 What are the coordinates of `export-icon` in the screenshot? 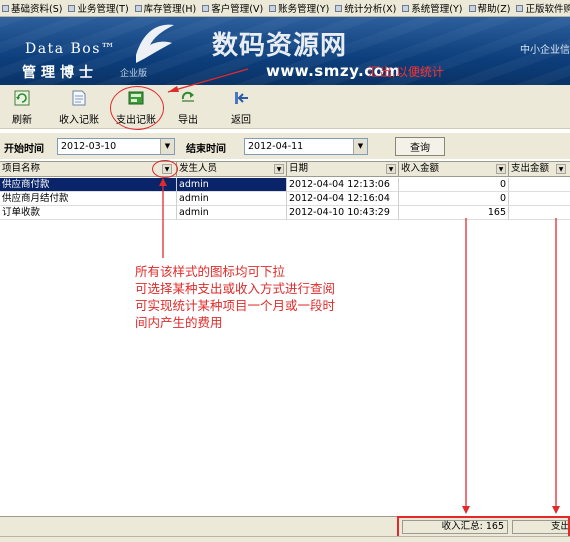 It's located at (187, 96).